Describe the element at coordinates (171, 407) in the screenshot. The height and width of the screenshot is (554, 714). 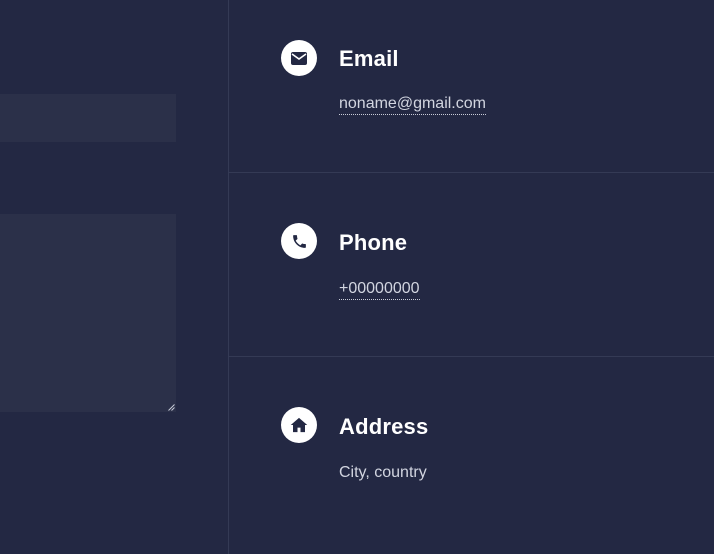
I see `resize-handle-icon` at that location.